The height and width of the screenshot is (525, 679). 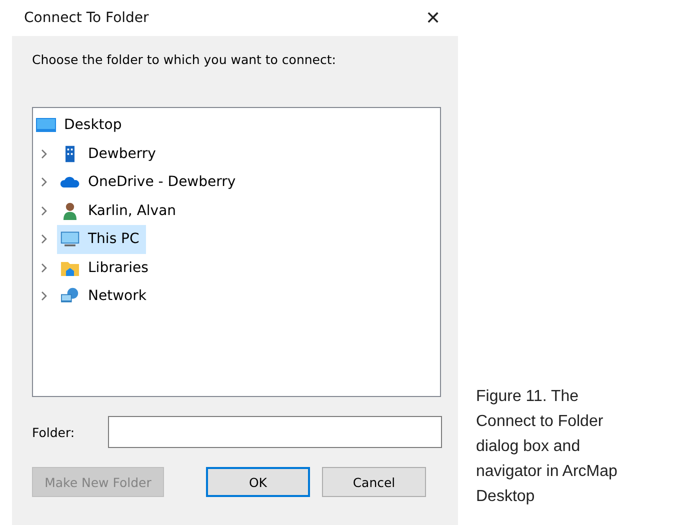 I want to click on dialog-button: OK, so click(x=258, y=482).